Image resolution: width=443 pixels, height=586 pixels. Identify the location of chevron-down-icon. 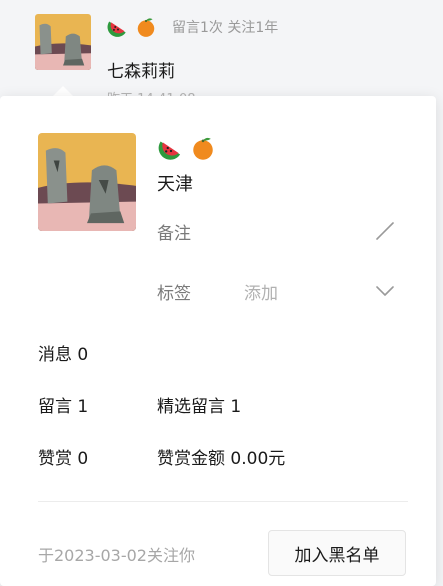
(385, 291).